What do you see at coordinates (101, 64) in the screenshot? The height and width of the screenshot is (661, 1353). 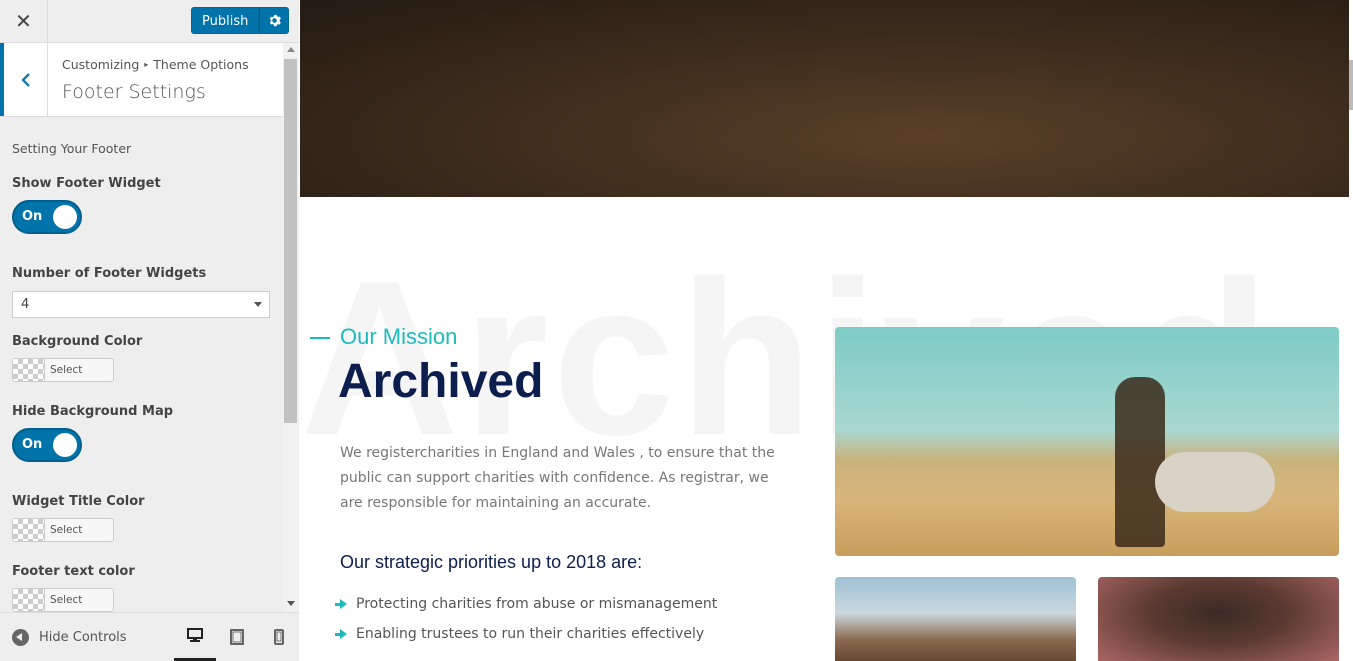 I see `breadcrumb-root: Customizing` at bounding box center [101, 64].